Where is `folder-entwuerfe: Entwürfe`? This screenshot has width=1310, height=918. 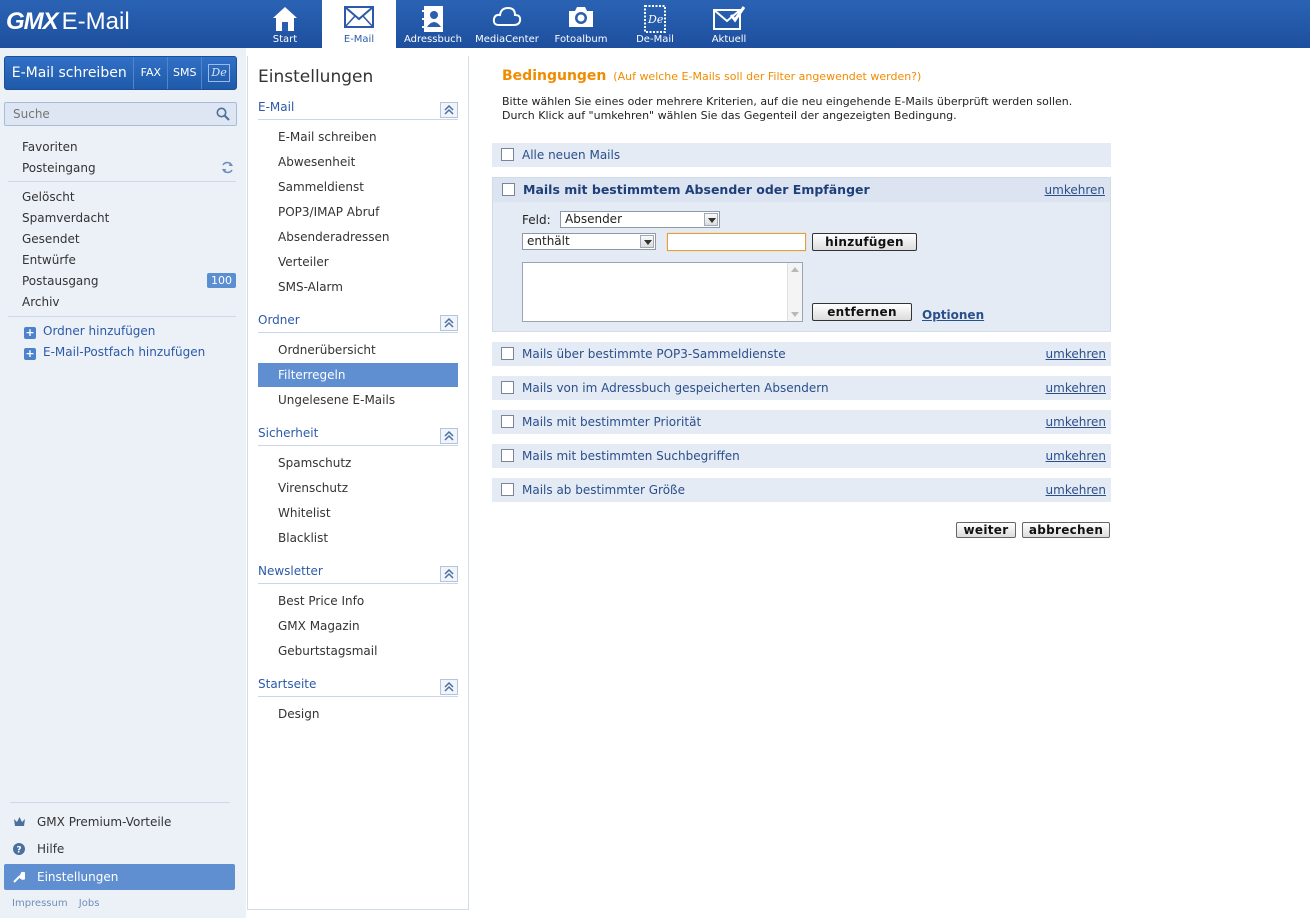
folder-entwuerfe: Entwürfe is located at coordinates (129, 260).